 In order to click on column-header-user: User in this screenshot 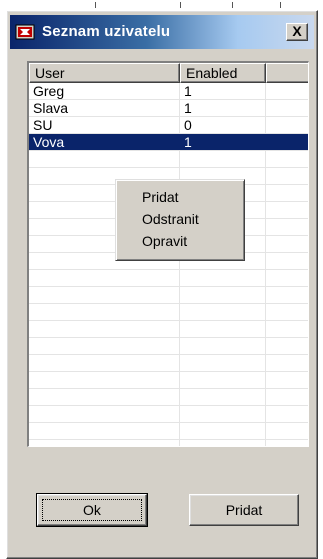, I will do `click(104, 73)`.